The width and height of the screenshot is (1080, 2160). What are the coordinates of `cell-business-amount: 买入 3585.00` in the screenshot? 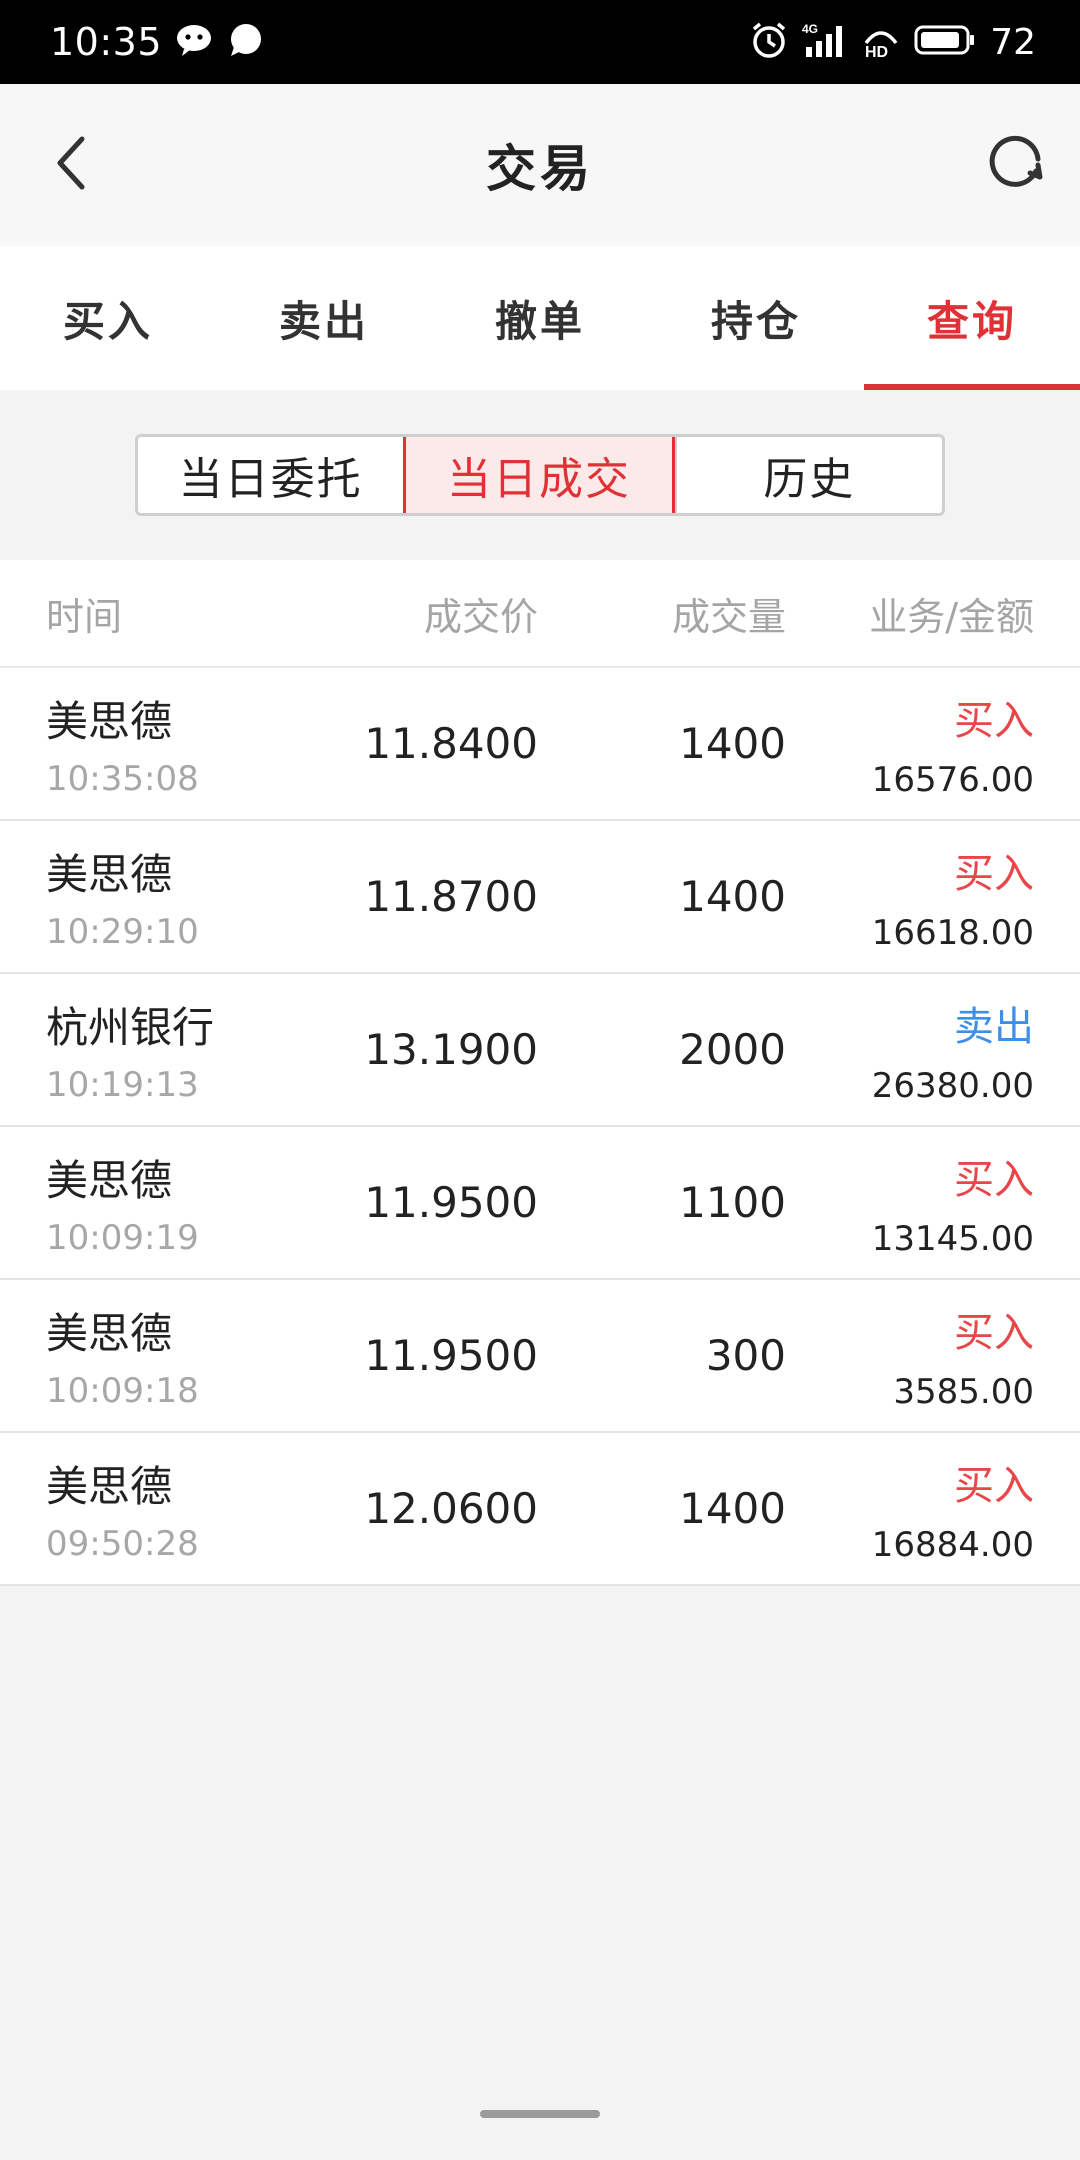 It's located at (910, 1356).